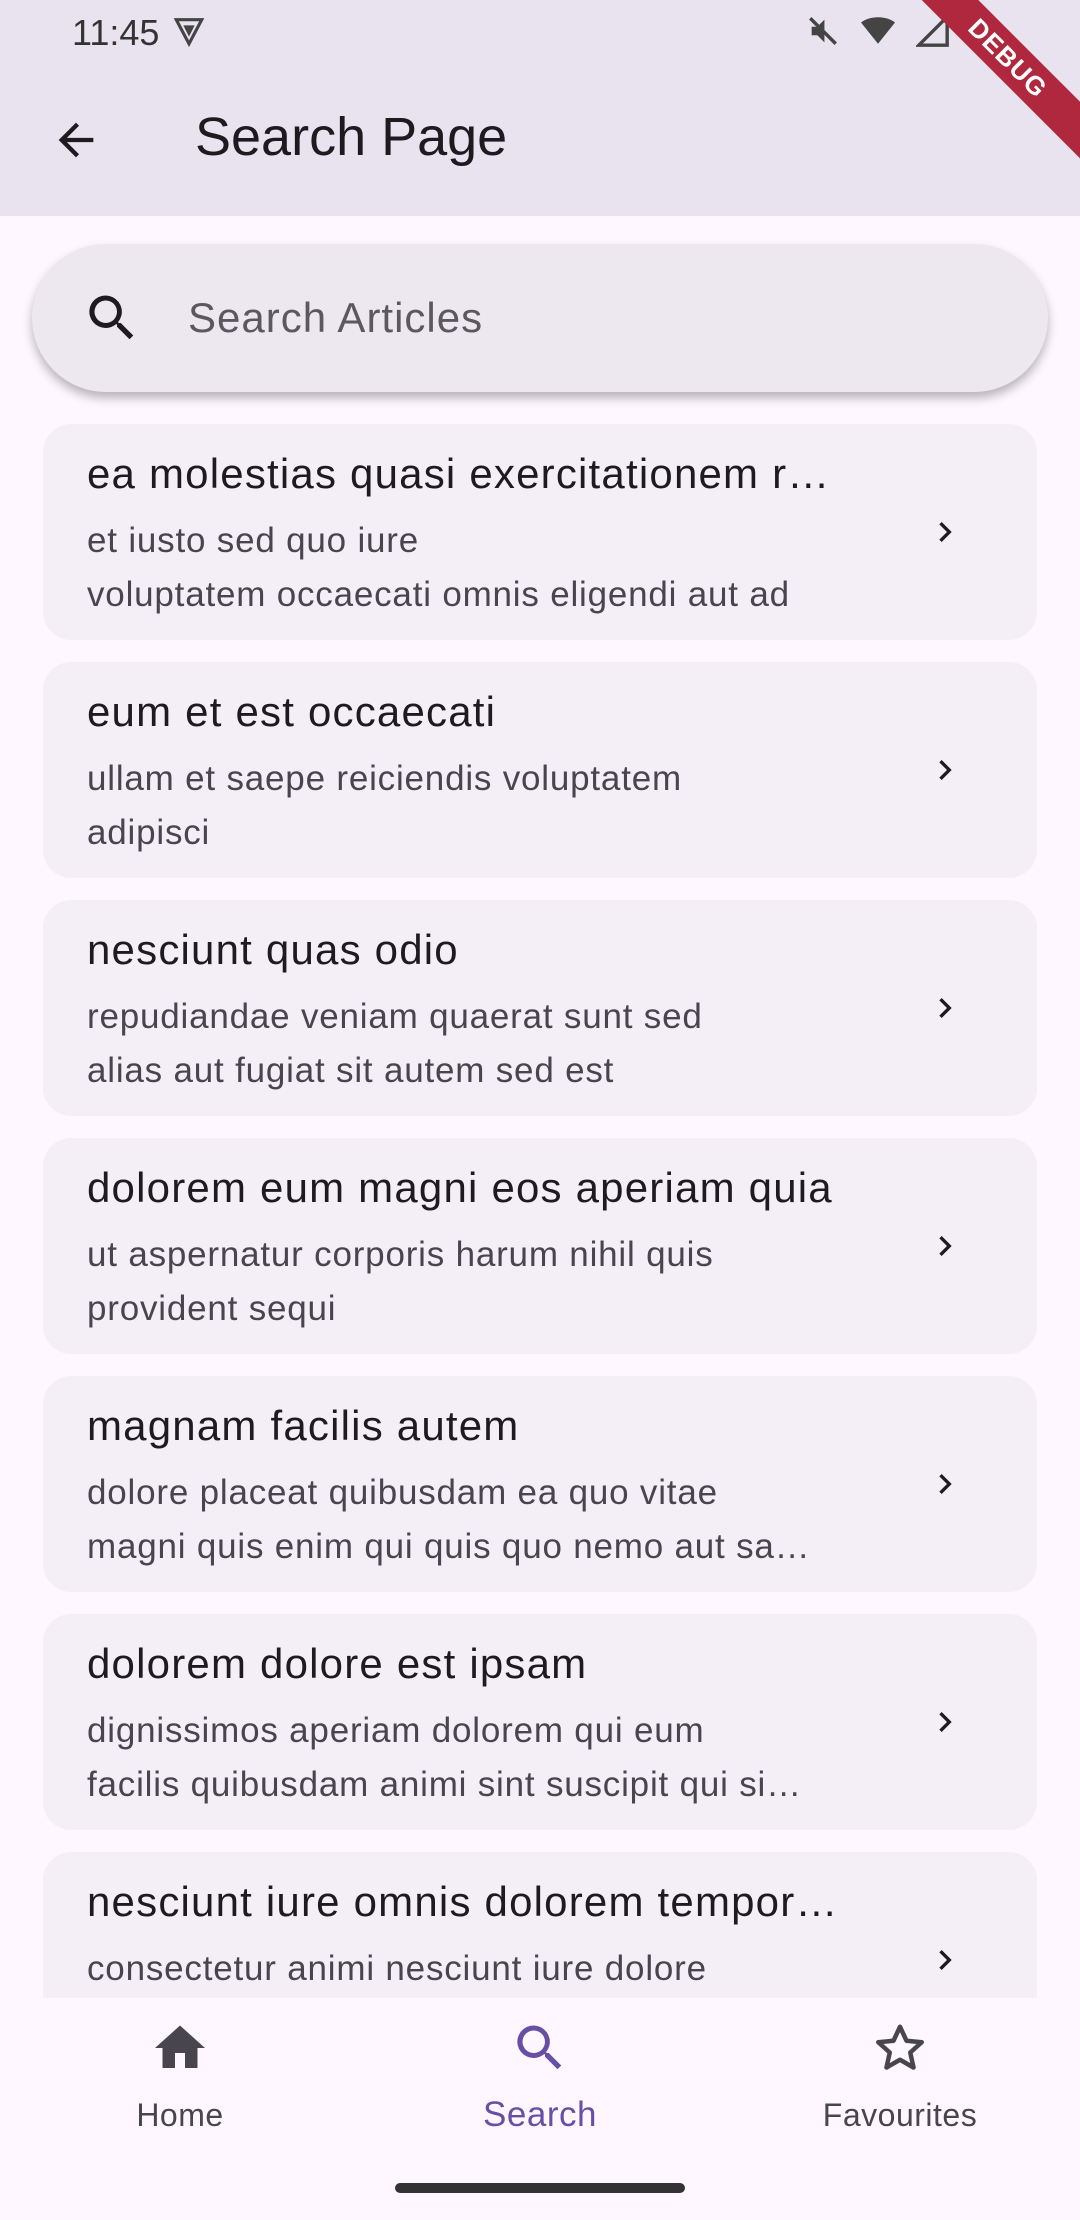 This screenshot has height=2220, width=1080. Describe the element at coordinates (397, 1968) in the screenshot. I see `article-body-line: consectetur animi nesciunt iure dolore` at that location.